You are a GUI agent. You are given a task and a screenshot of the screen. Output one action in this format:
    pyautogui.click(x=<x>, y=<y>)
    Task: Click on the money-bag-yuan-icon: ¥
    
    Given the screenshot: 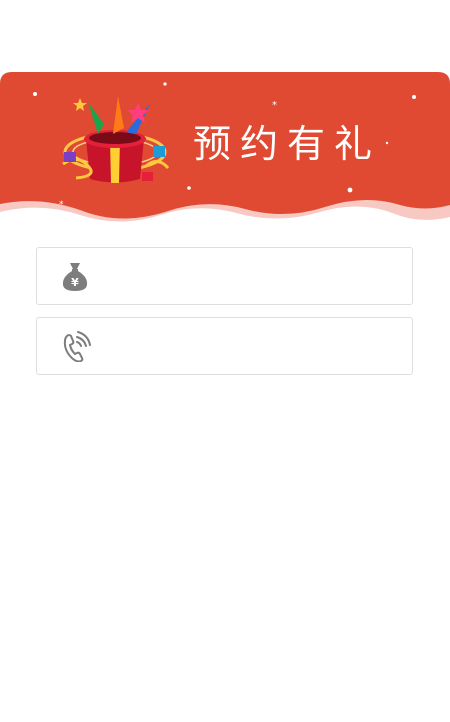 What is the action you would take?
    pyautogui.click(x=75, y=277)
    